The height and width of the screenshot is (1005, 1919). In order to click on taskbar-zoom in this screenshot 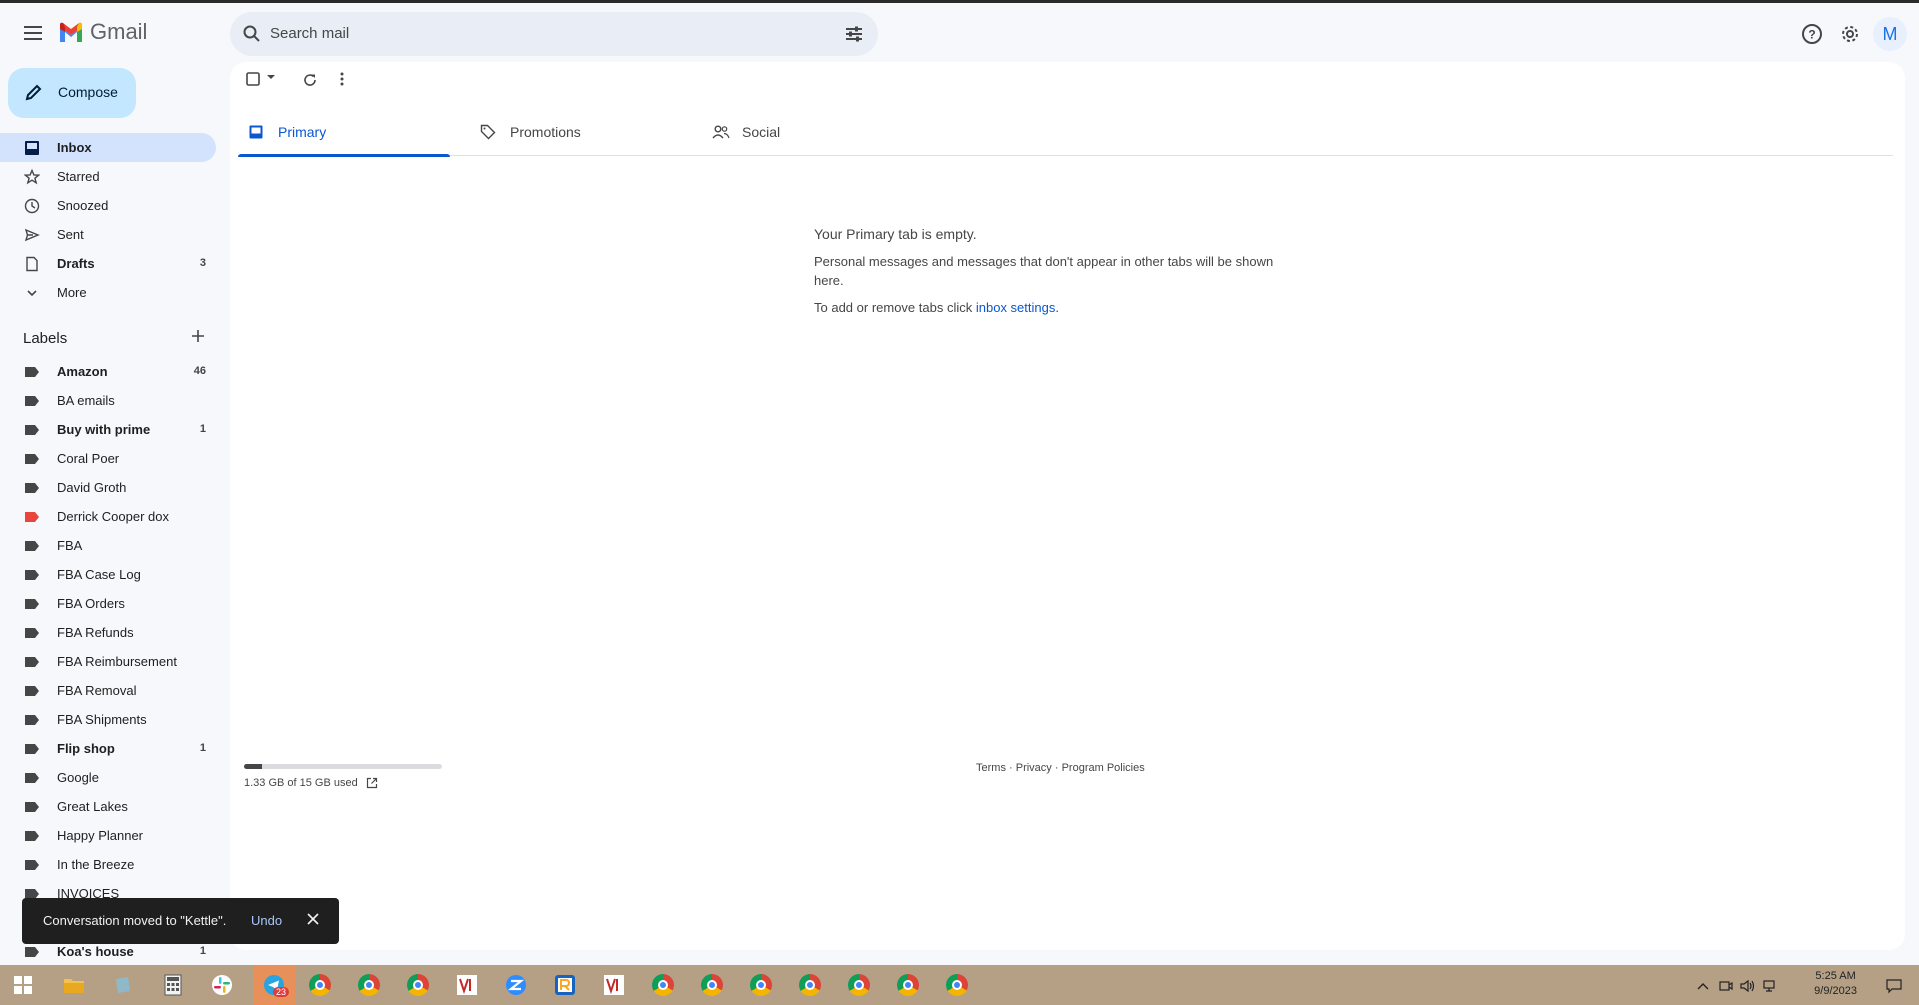, I will do `click(516, 985)`.